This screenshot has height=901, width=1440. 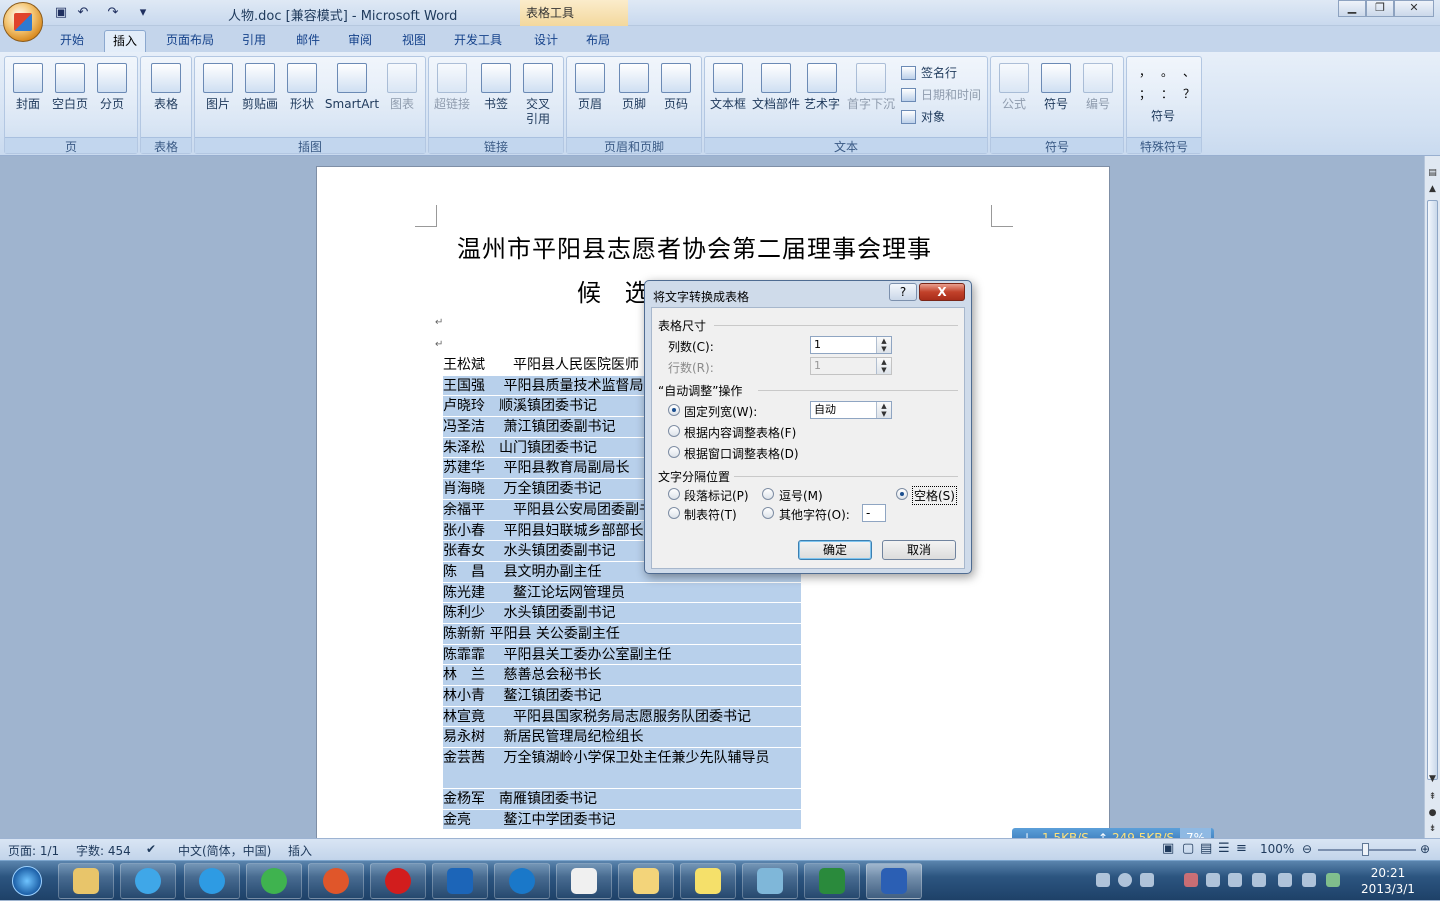 What do you see at coordinates (835, 550) in the screenshot?
I see `ok-button: 确定` at bounding box center [835, 550].